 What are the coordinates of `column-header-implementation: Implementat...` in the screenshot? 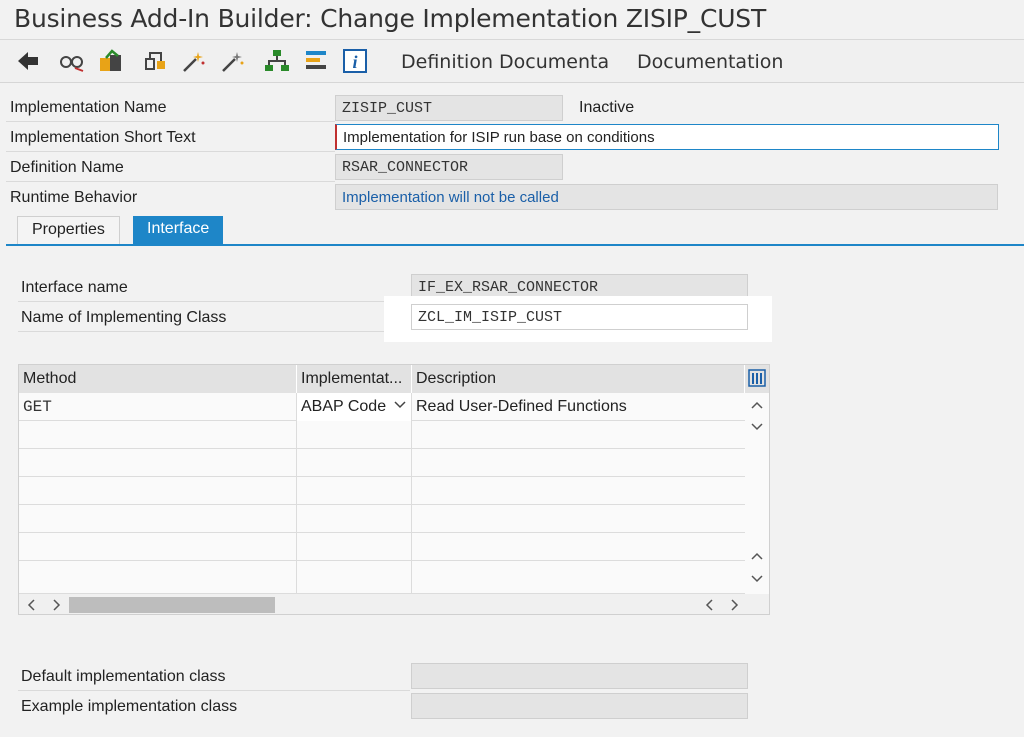 It's located at (354, 379).